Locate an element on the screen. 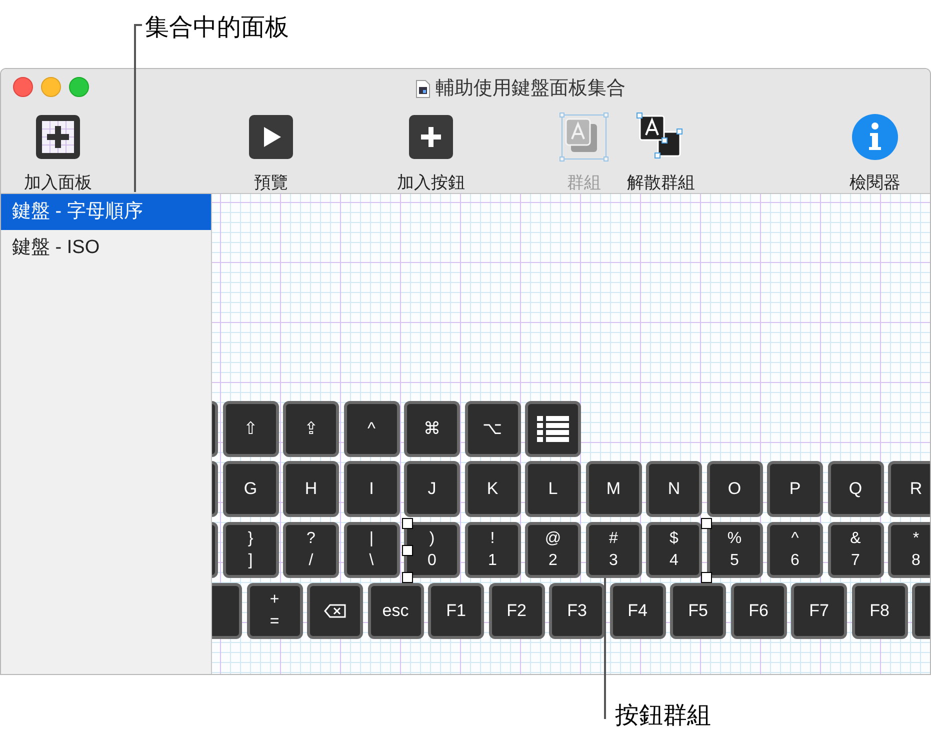  window-title: 輔助使用鍵盤面板集合 is located at coordinates (531, 88).